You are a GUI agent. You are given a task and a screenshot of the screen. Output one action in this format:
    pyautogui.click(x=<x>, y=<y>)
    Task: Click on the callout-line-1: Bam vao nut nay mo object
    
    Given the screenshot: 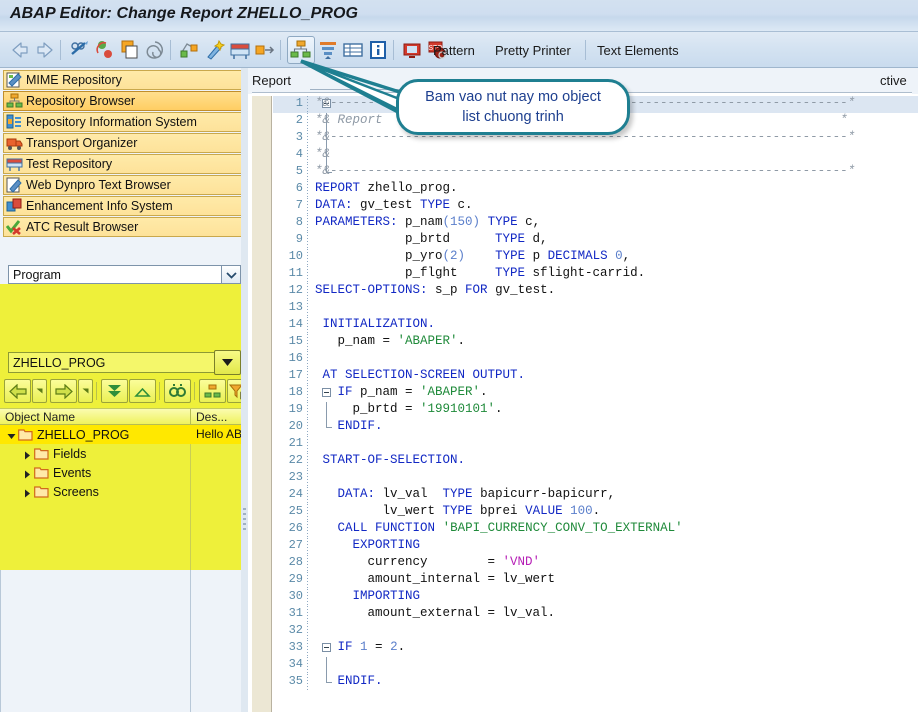 What is the action you would take?
    pyautogui.click(x=513, y=97)
    